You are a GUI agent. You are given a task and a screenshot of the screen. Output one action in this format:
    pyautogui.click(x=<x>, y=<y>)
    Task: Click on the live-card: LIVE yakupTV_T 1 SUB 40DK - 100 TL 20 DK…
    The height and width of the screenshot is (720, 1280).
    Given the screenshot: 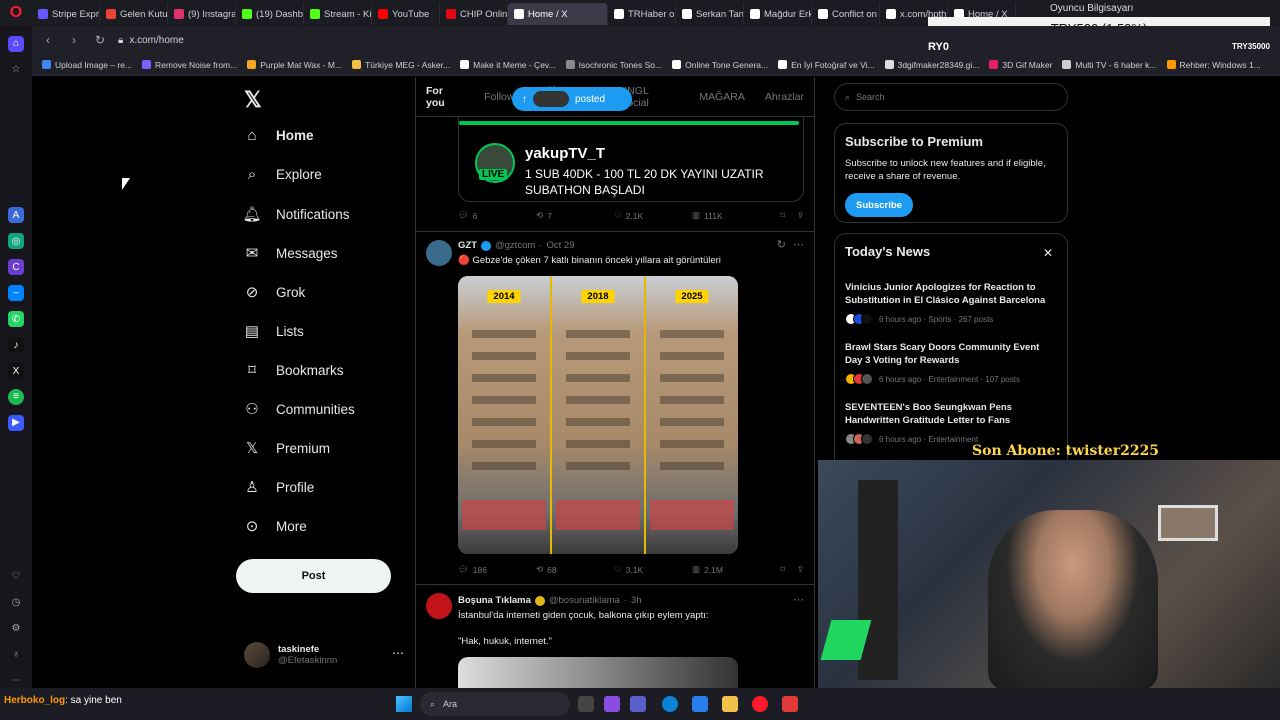 What is the action you would take?
    pyautogui.click(x=631, y=159)
    